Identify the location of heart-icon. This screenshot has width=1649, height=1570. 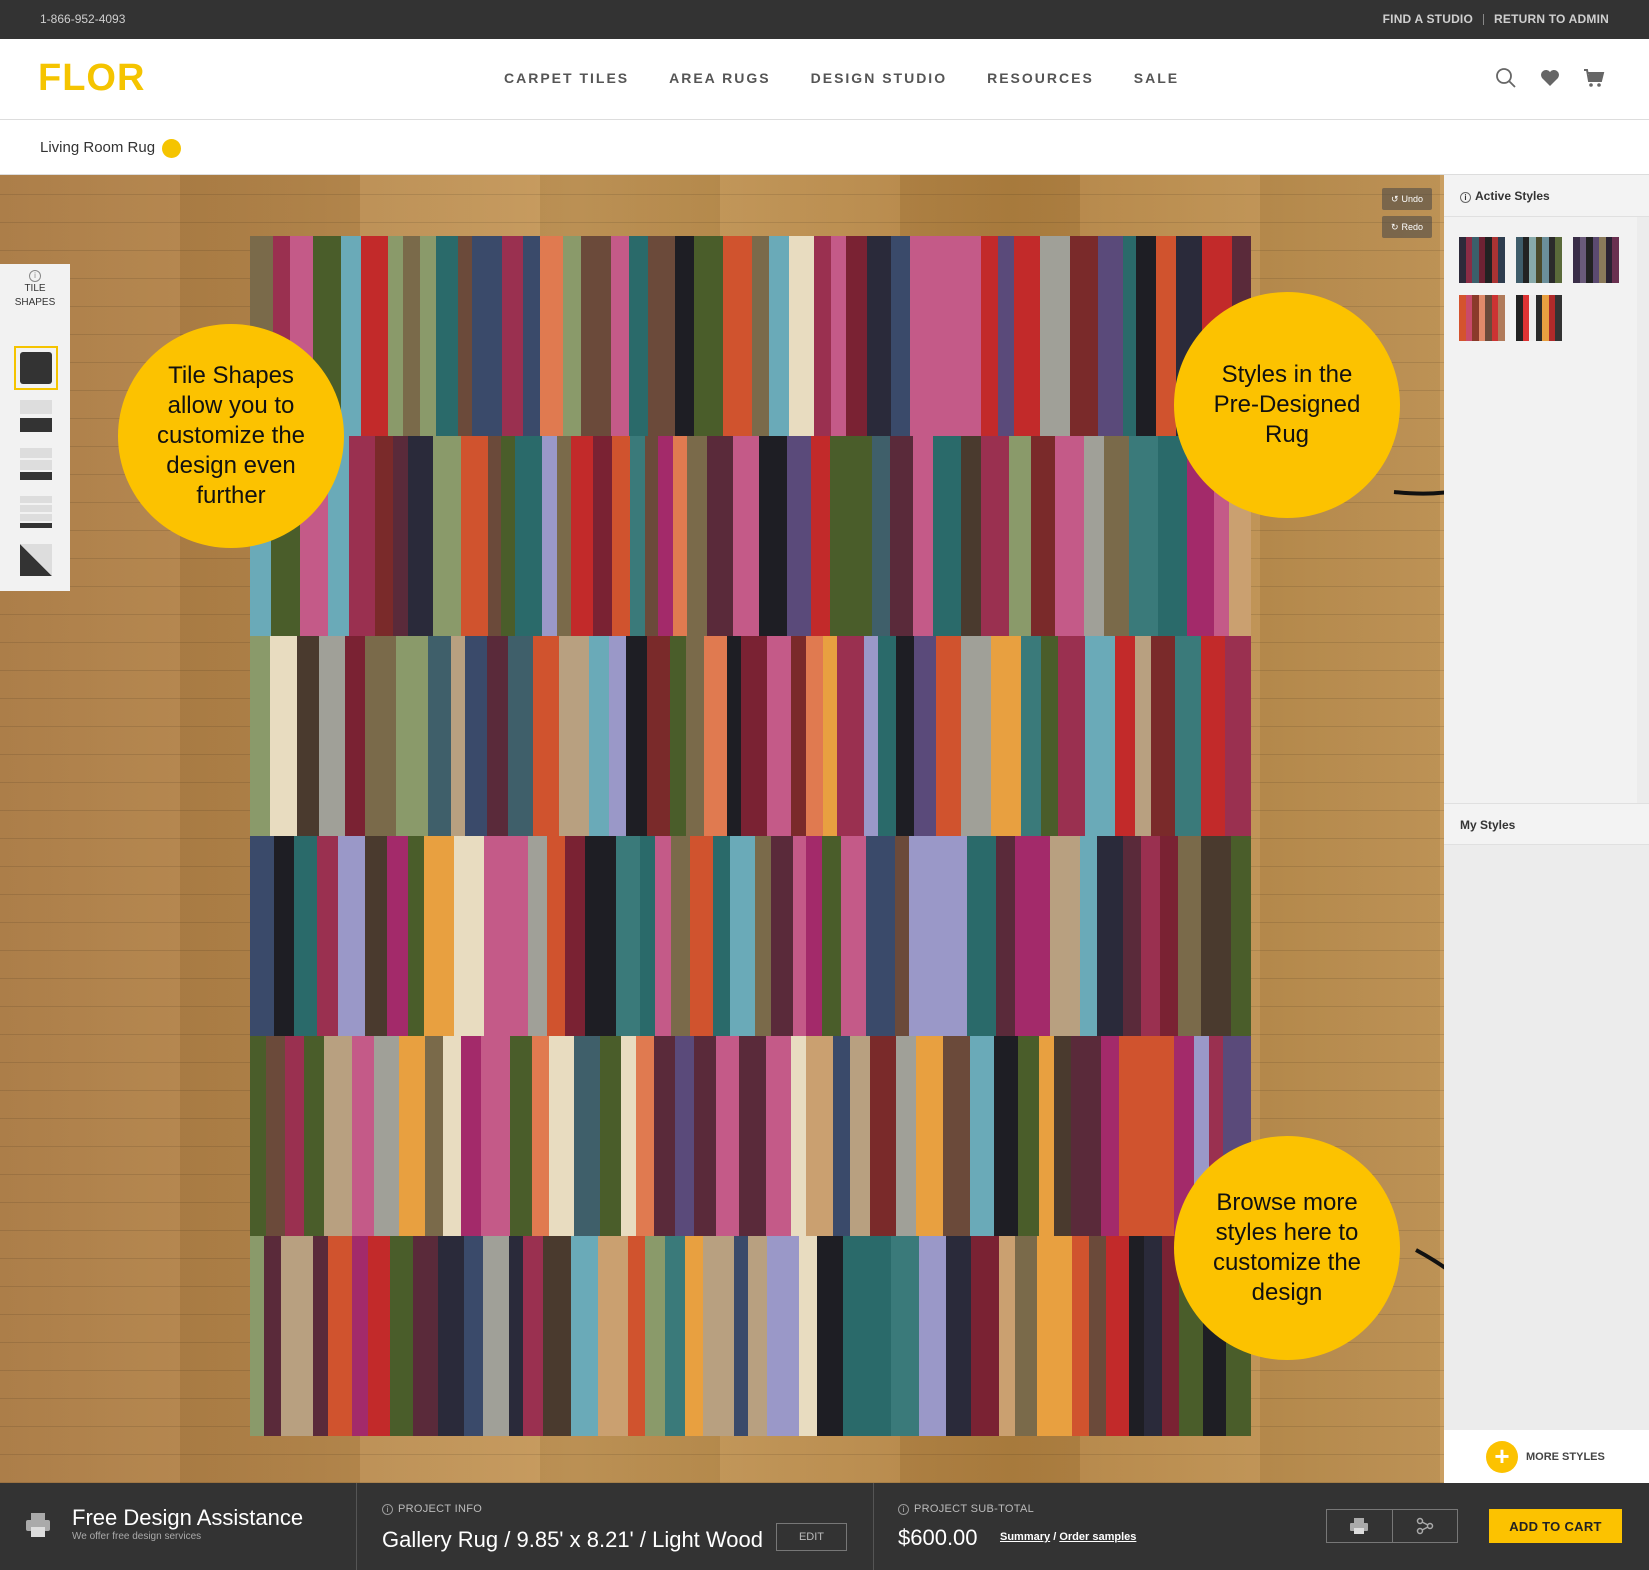
(1550, 78).